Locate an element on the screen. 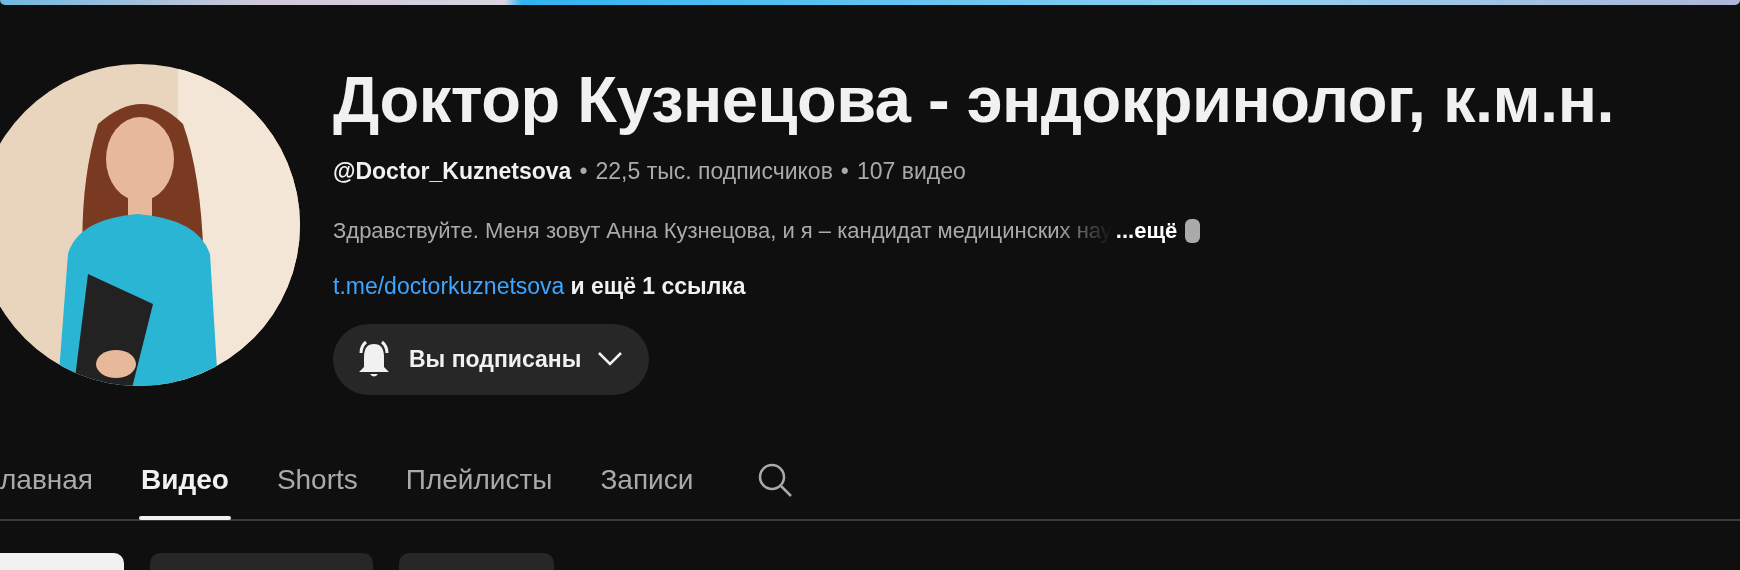 The height and width of the screenshot is (570, 1740). channel-stat: 22,5 тыс. подписчиков is located at coordinates (714, 170).